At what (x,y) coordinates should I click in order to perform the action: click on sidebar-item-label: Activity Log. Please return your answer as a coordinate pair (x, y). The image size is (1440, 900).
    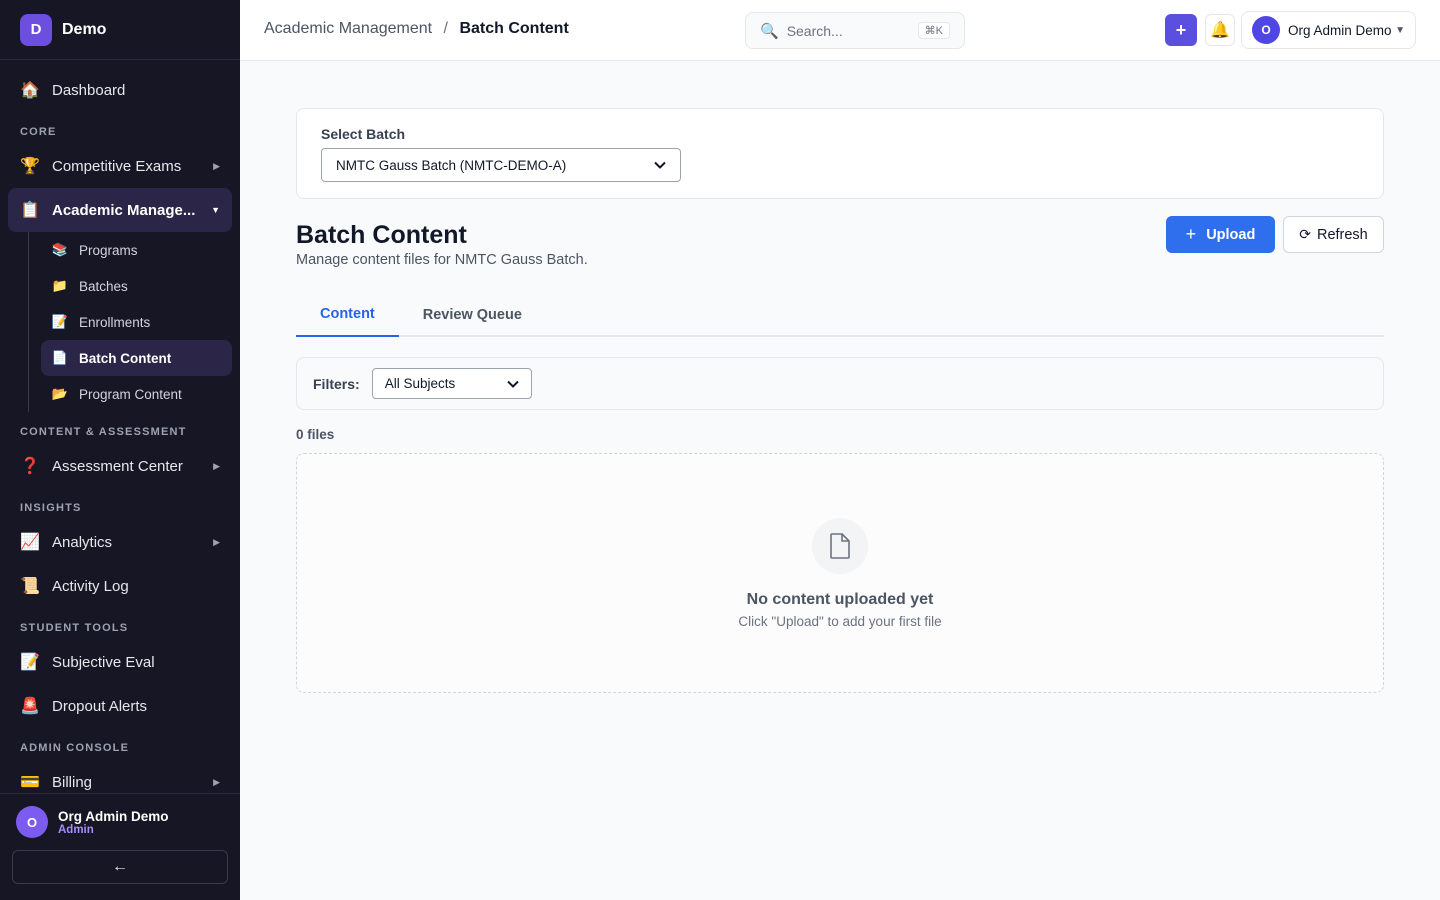
    Looking at the image, I should click on (90, 586).